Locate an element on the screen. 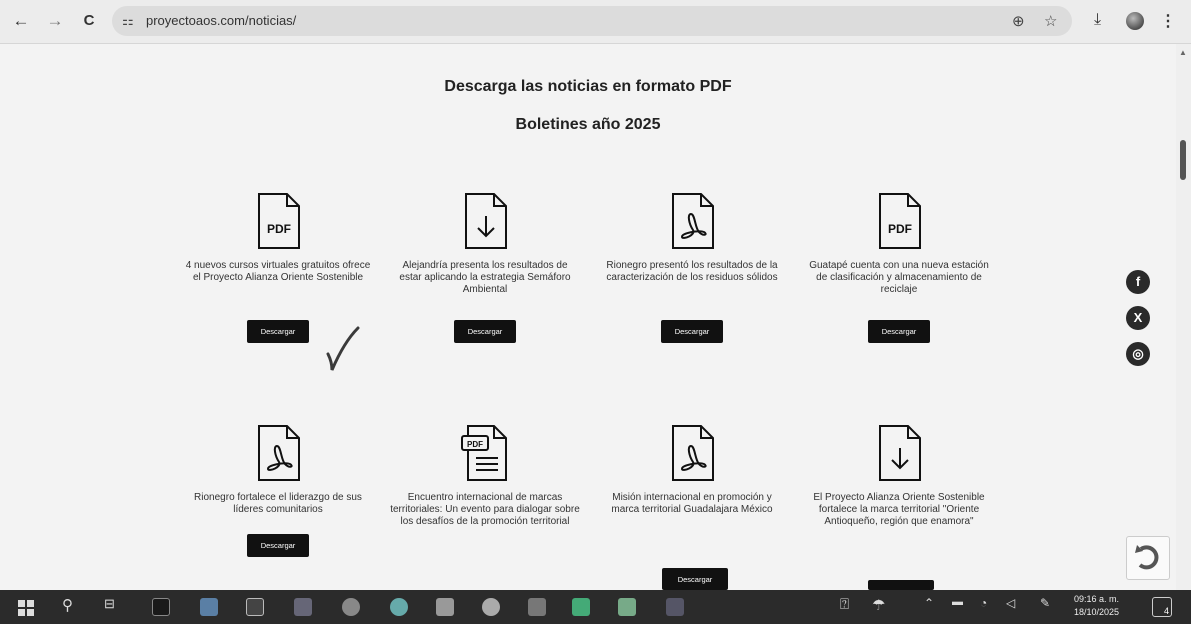 The width and height of the screenshot is (1191, 624). url-text: proyectoaos.com/noticias/ is located at coordinates (221, 20).